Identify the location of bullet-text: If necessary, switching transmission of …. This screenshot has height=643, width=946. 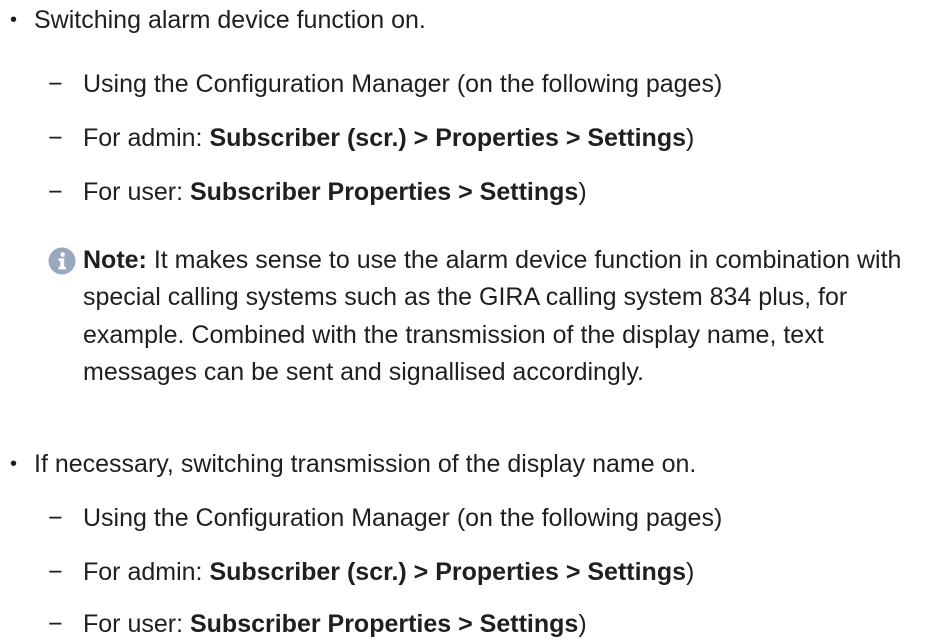
(365, 464).